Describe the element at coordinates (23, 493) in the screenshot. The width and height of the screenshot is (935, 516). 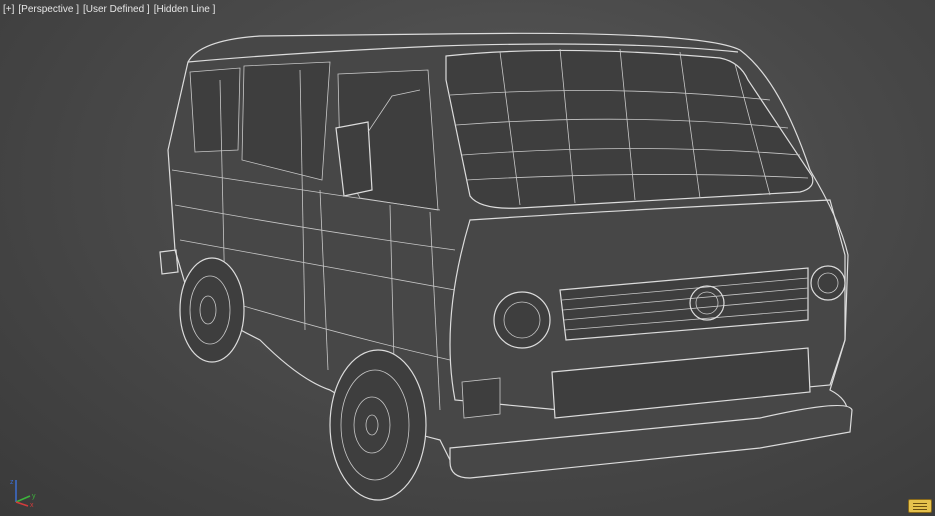
I see `axis-tripod: z y x` at that location.